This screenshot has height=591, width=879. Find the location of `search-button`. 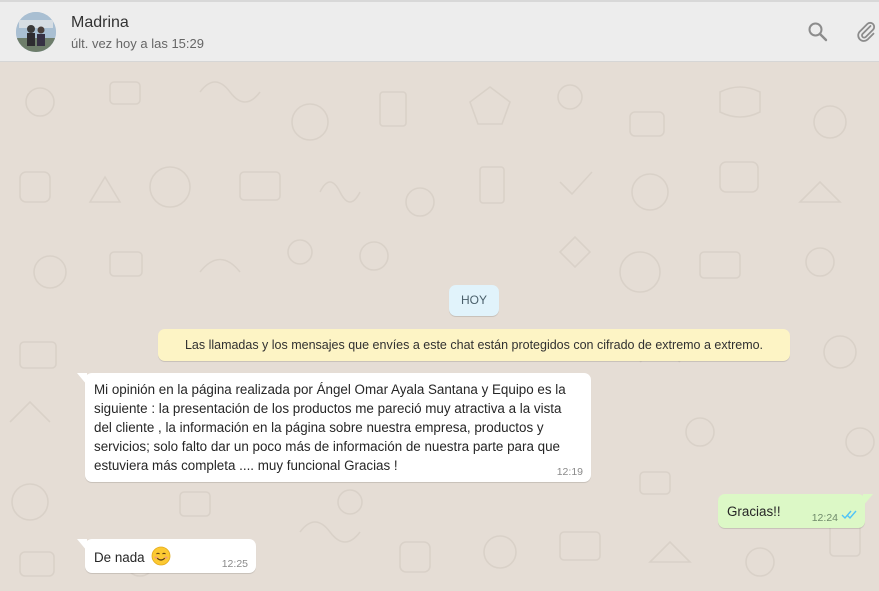

search-button is located at coordinates (818, 32).